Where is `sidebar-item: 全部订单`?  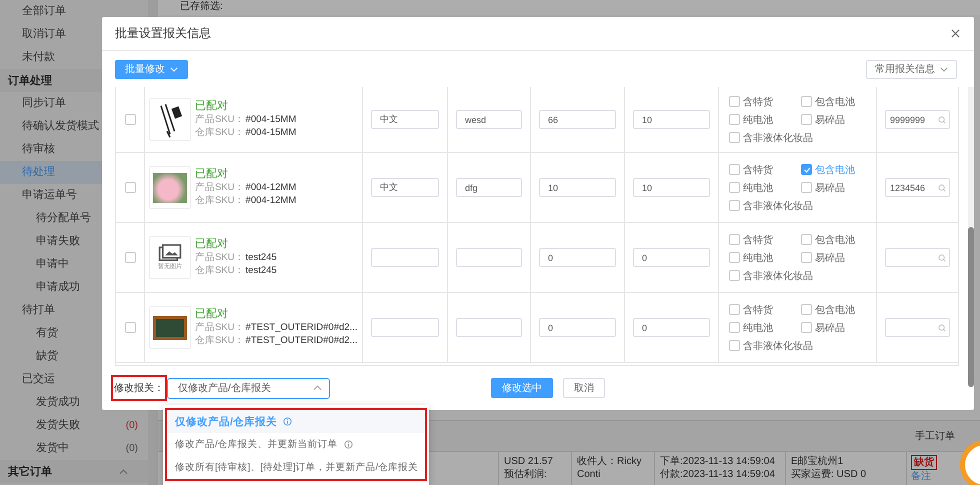
sidebar-item: 全部订单 is located at coordinates (74, 11).